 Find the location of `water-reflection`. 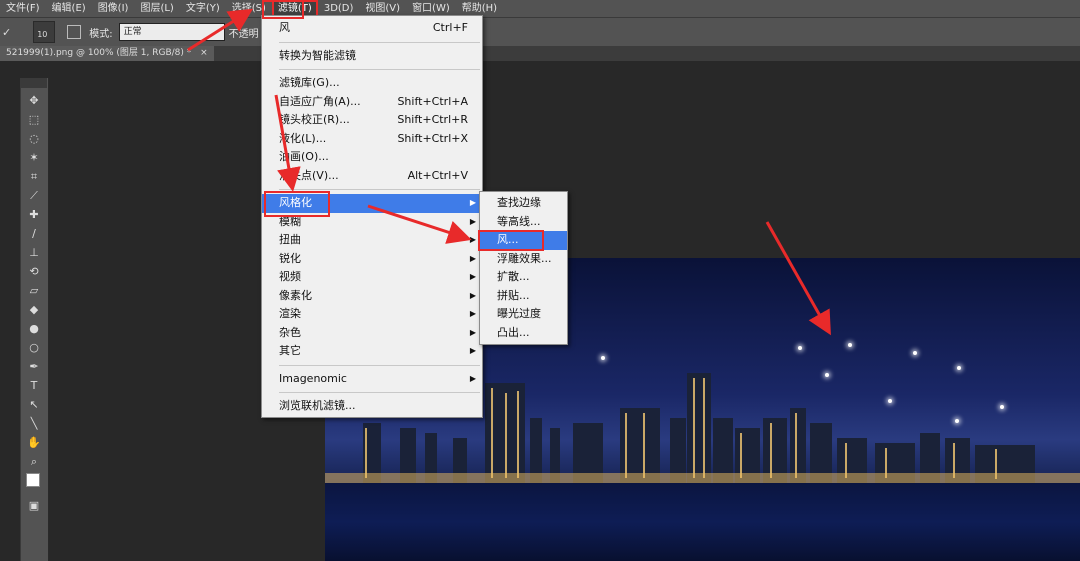

water-reflection is located at coordinates (702, 522).